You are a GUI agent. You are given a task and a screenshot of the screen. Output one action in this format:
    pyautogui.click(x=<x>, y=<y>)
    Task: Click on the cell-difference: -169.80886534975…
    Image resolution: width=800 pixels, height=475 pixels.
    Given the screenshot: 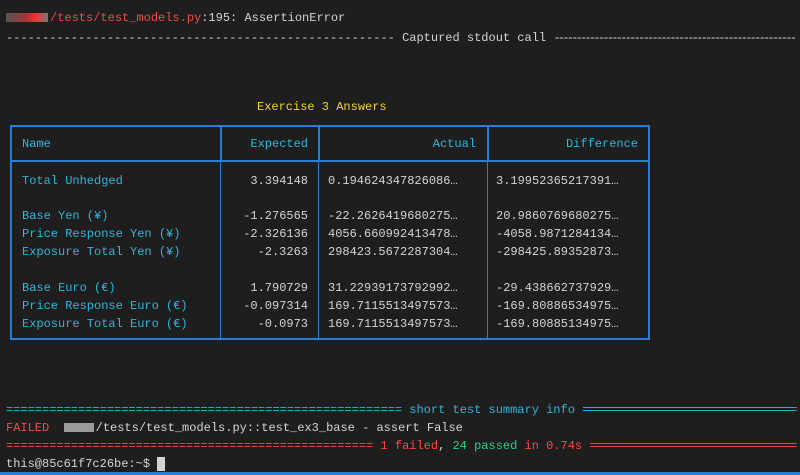 What is the action you would take?
    pyautogui.click(x=557, y=306)
    